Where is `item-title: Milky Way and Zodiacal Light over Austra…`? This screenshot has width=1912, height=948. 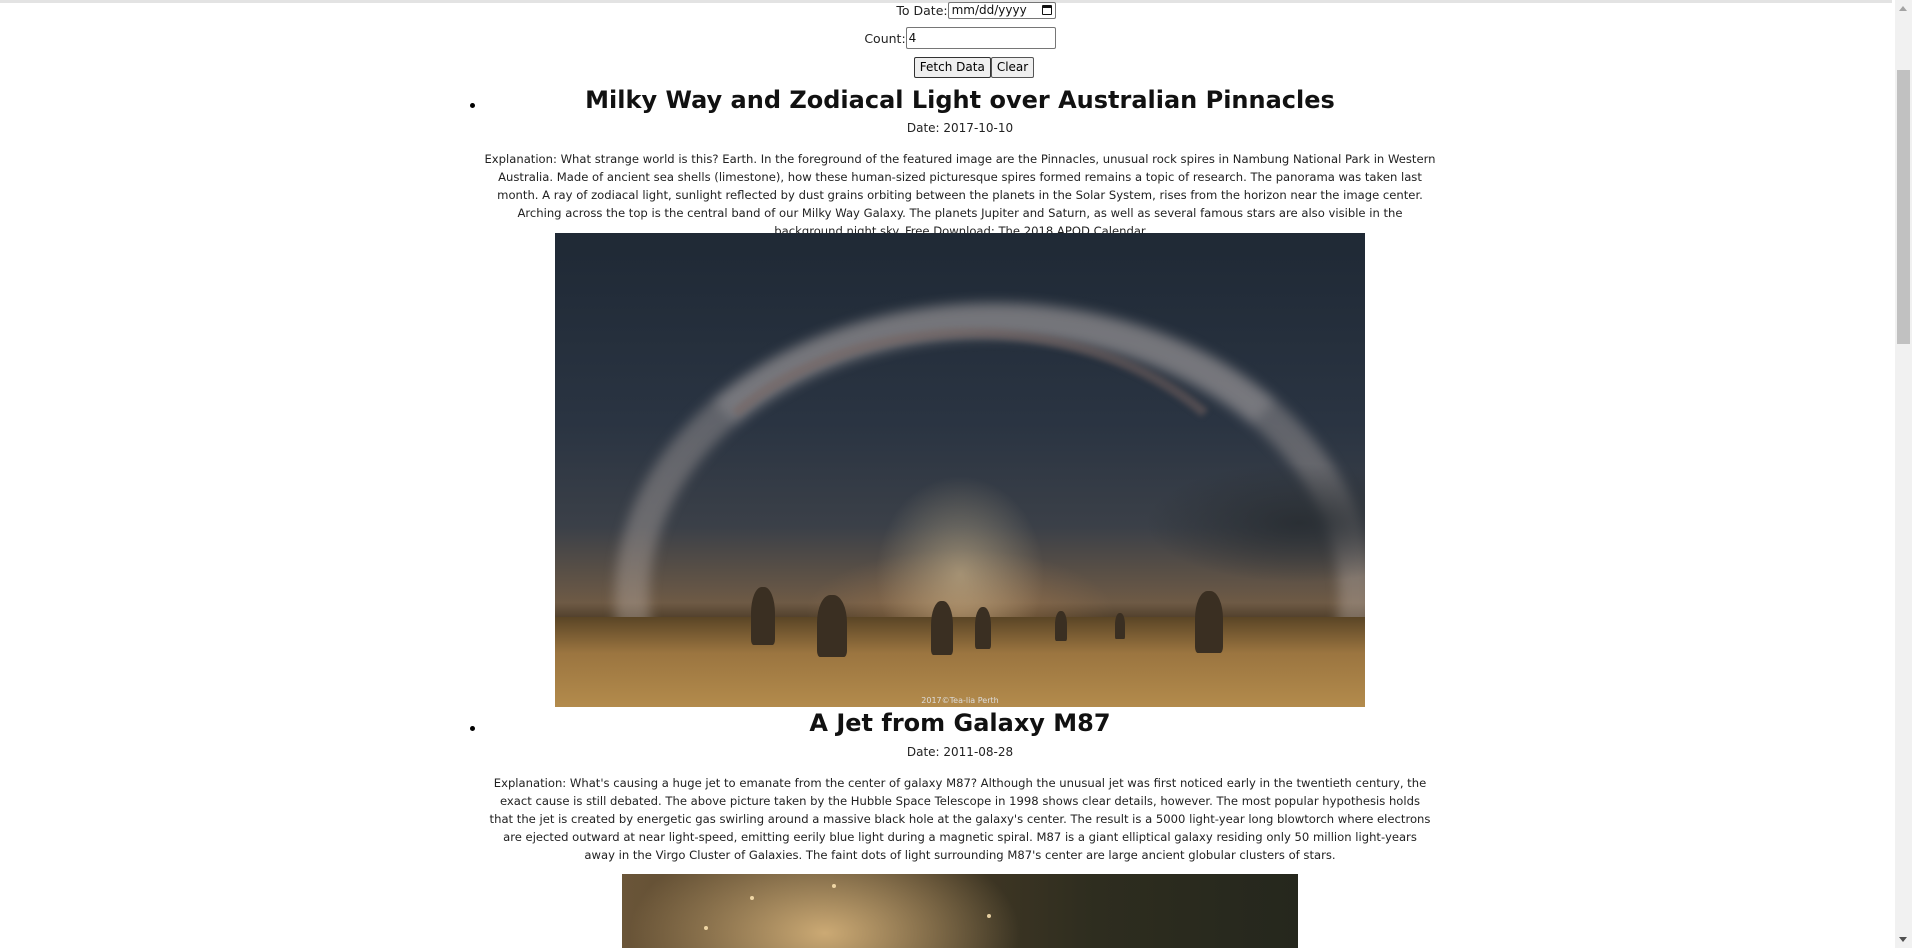 item-title: Milky Way and Zodiacal Light over Austra… is located at coordinates (960, 100).